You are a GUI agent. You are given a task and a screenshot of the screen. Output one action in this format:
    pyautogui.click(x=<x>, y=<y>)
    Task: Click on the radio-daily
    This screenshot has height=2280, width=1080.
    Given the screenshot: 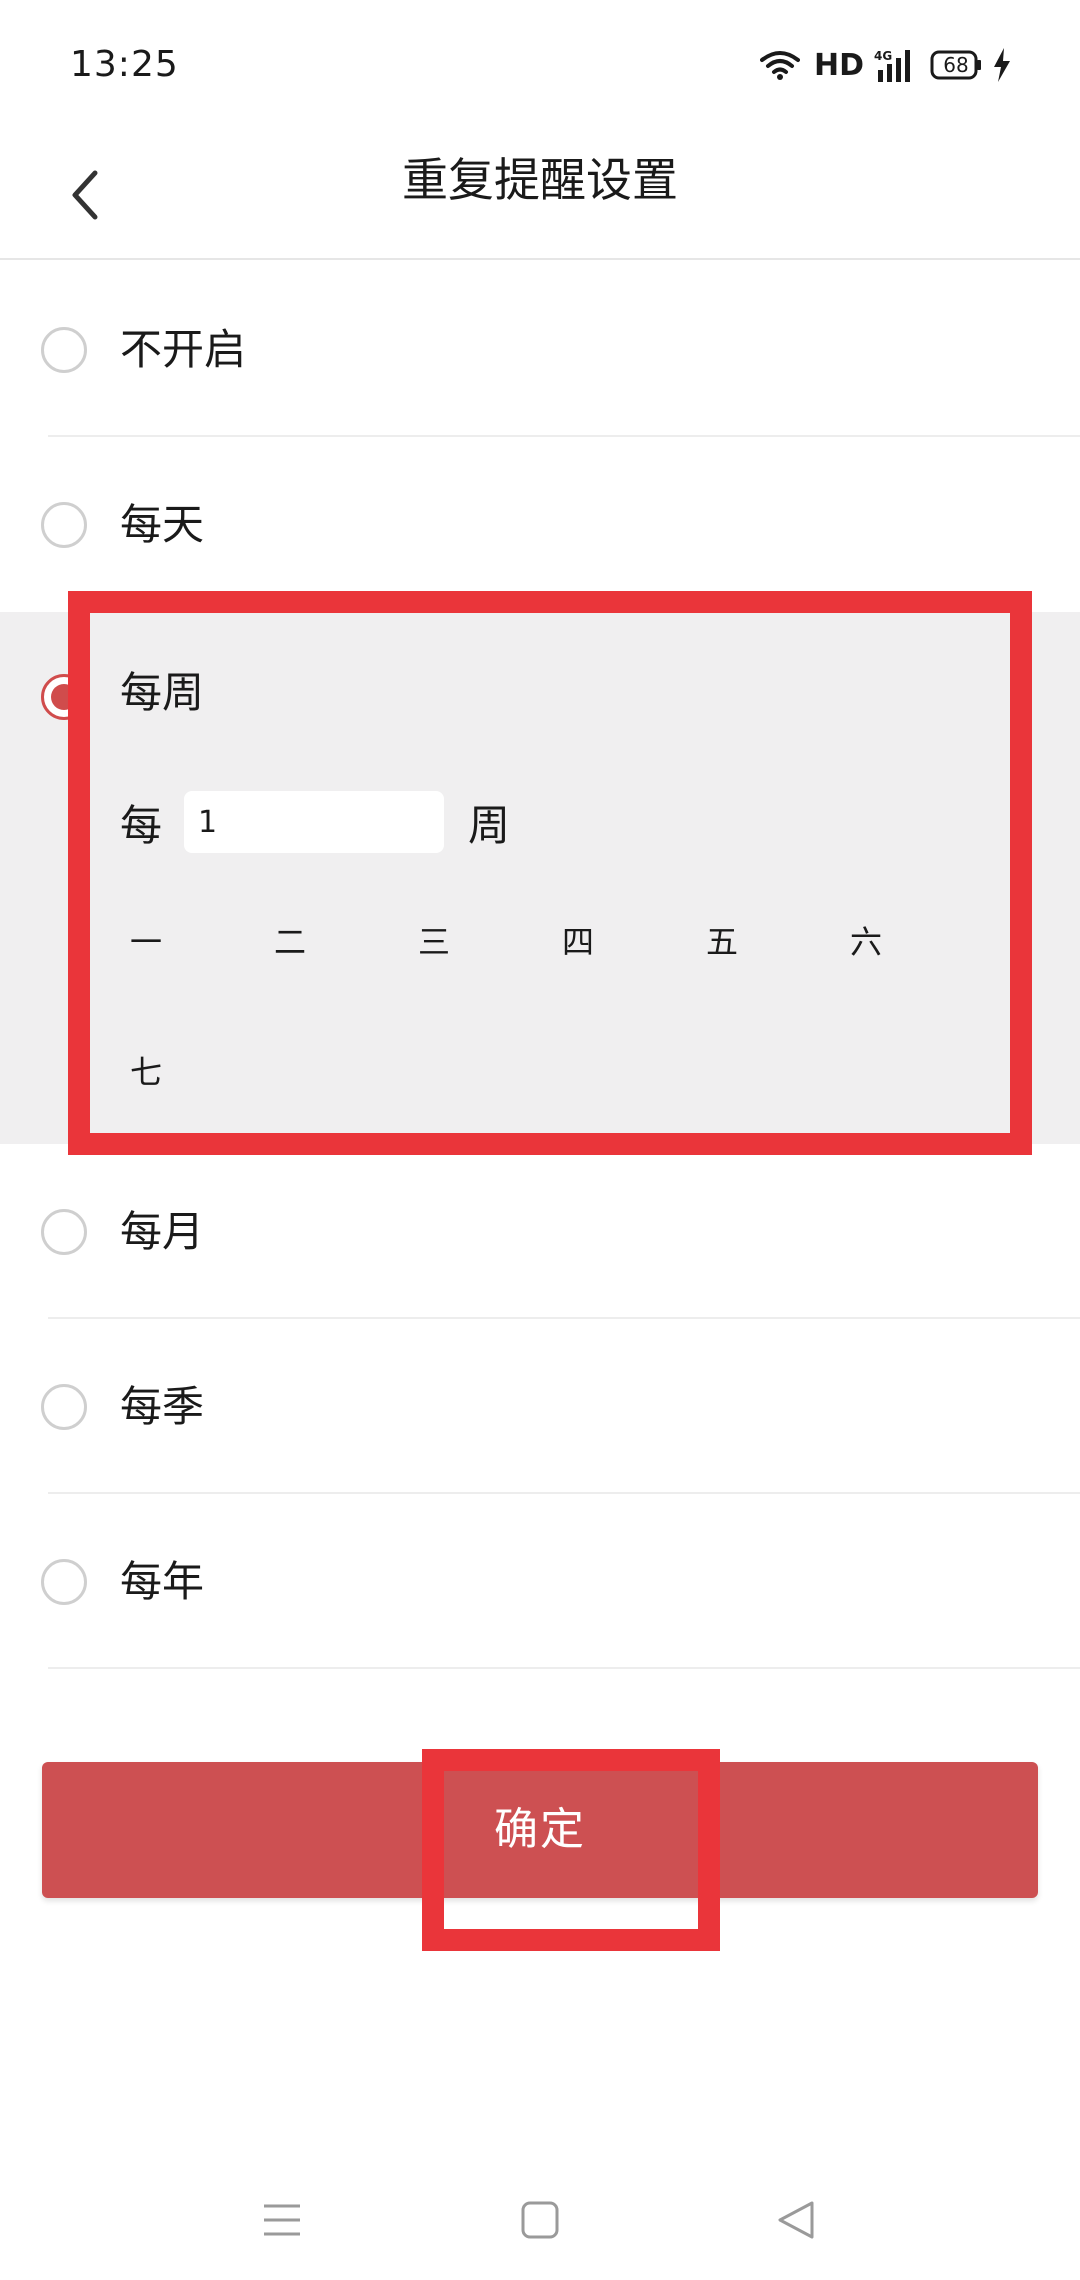 What is the action you would take?
    pyautogui.click(x=64, y=525)
    